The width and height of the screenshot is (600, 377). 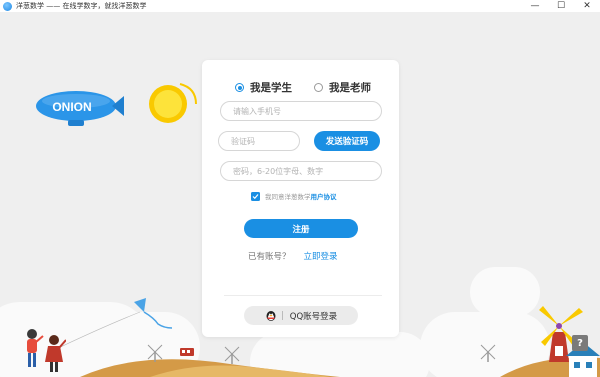 What do you see at coordinates (293, 256) in the screenshot?
I see `login-row: 已有账号？ 立即登录` at bounding box center [293, 256].